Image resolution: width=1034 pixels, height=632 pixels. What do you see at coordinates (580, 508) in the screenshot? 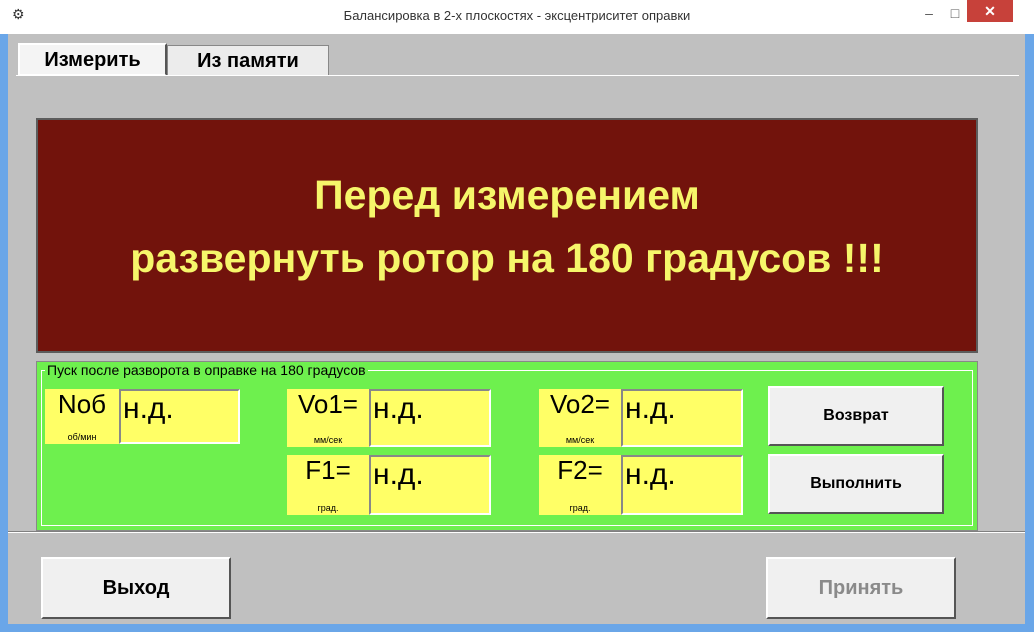
I see `f2-unit: град.` at bounding box center [580, 508].